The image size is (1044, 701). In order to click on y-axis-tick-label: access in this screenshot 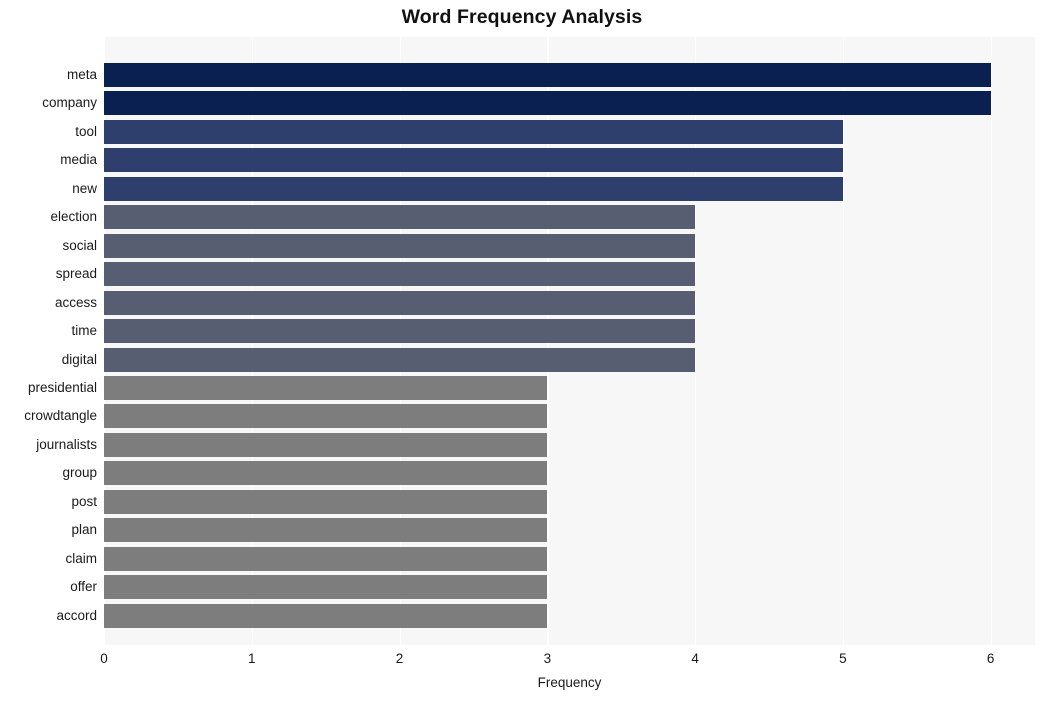, I will do `click(75, 302)`.